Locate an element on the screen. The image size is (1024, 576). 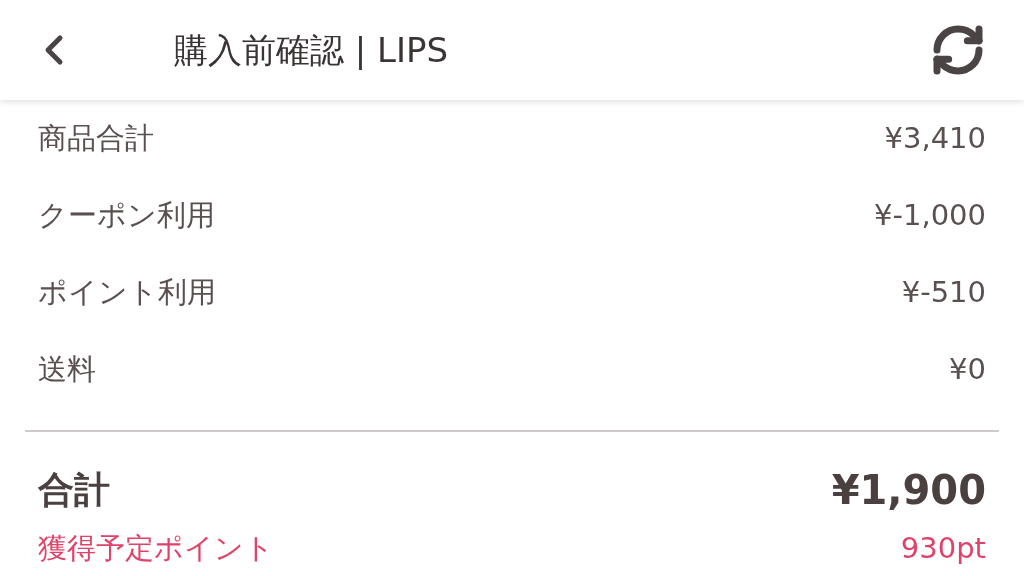
line-label: 商品合計 is located at coordinates (96, 138).